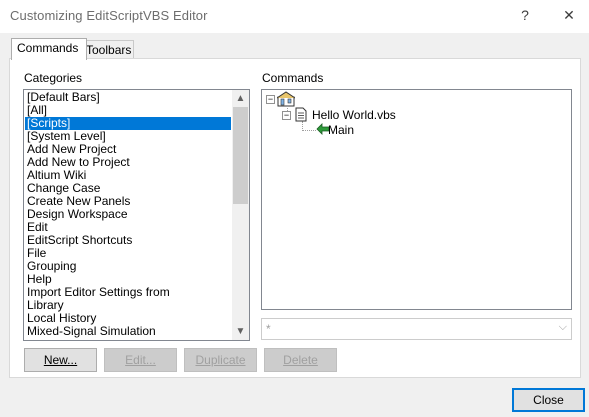 This screenshot has width=589, height=417. I want to click on list-item: Design Workspace, so click(128, 214).